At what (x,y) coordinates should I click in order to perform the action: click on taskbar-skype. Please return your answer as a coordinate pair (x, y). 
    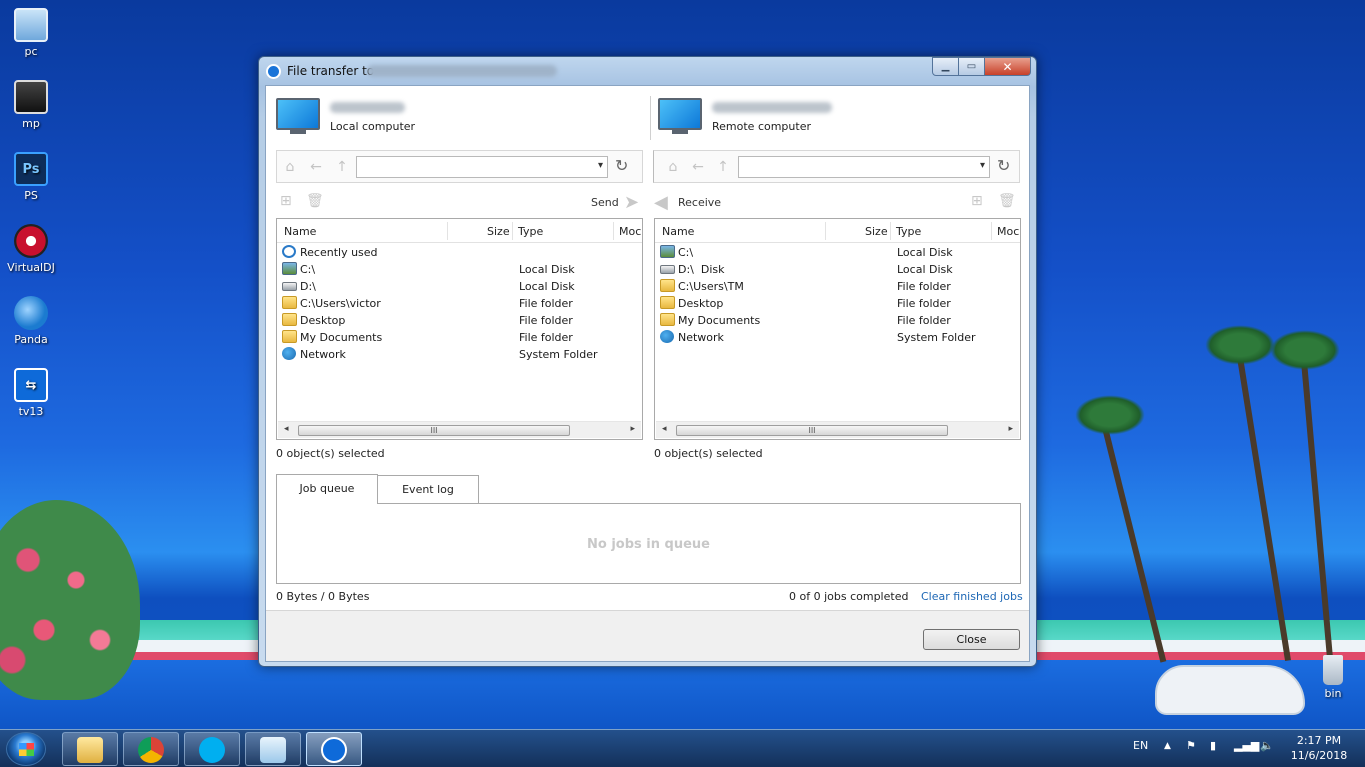
    Looking at the image, I should click on (212, 749).